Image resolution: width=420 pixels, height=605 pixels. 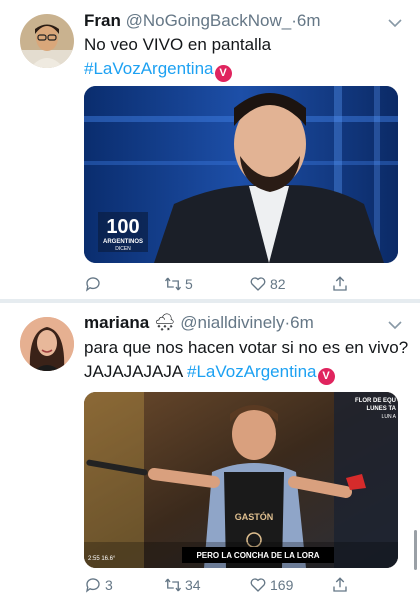 I want to click on display-name: mariana, so click(x=116, y=322).